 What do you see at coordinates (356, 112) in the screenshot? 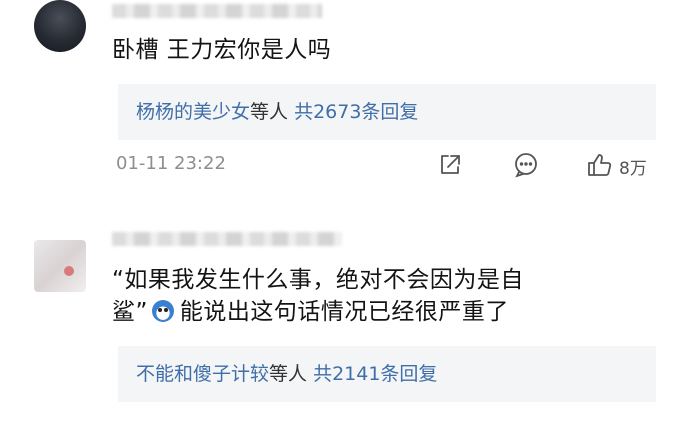
I see `reply-count: 共2673条回复` at bounding box center [356, 112].